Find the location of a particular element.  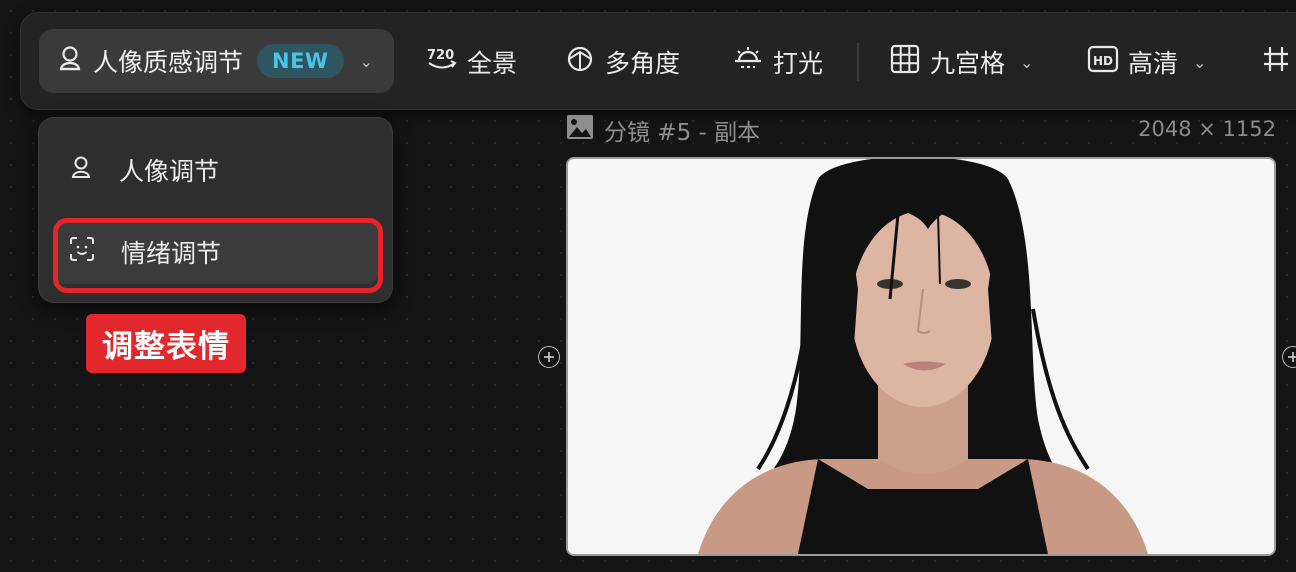

add-left-handle is located at coordinates (549, 357).